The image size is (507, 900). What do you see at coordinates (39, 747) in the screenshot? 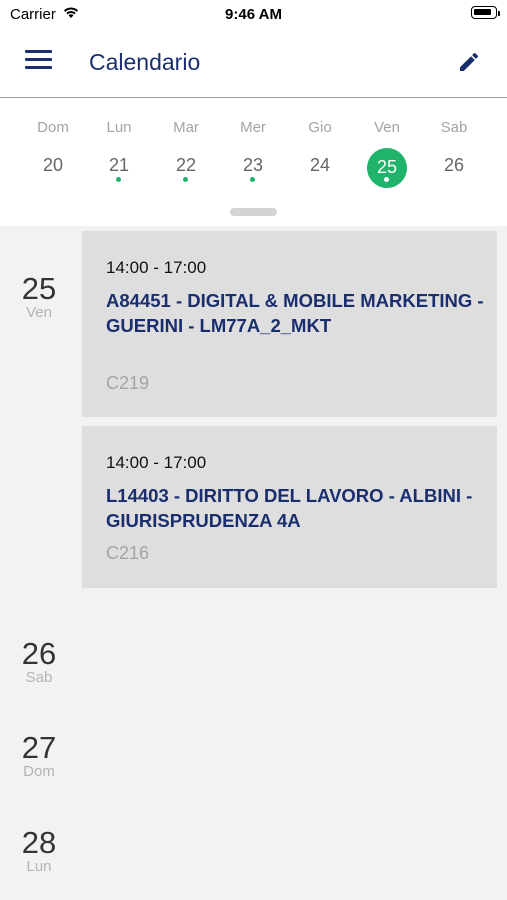
I see `date-number: 27` at bounding box center [39, 747].